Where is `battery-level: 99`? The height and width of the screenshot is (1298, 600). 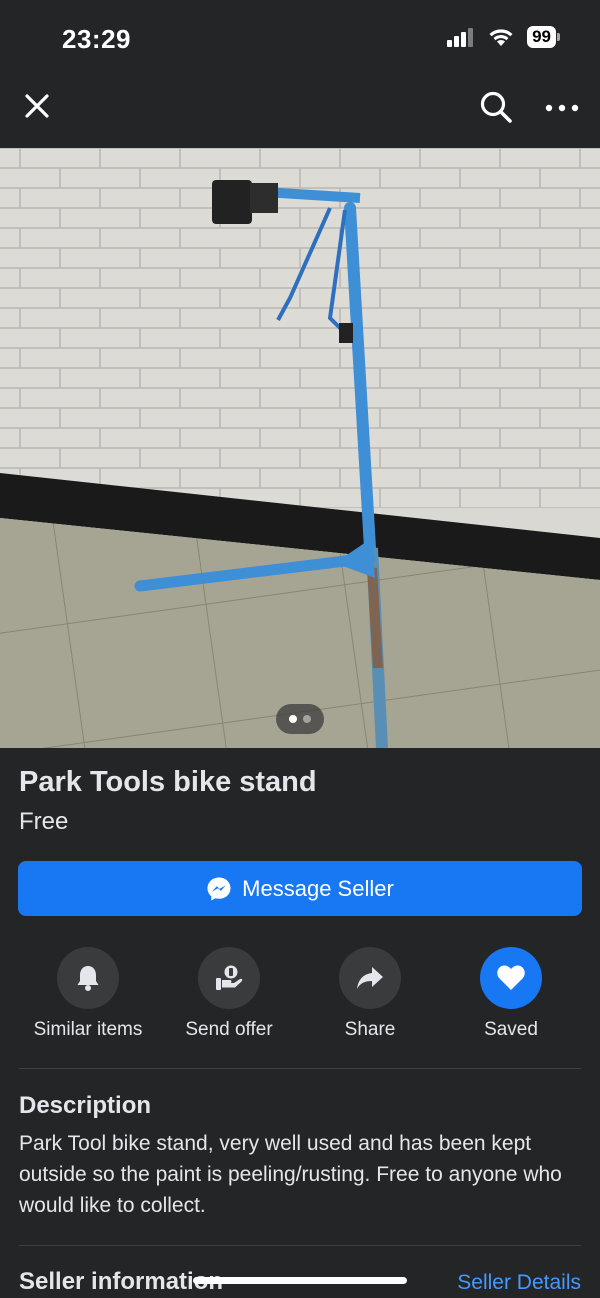 battery-level: 99 is located at coordinates (541, 37).